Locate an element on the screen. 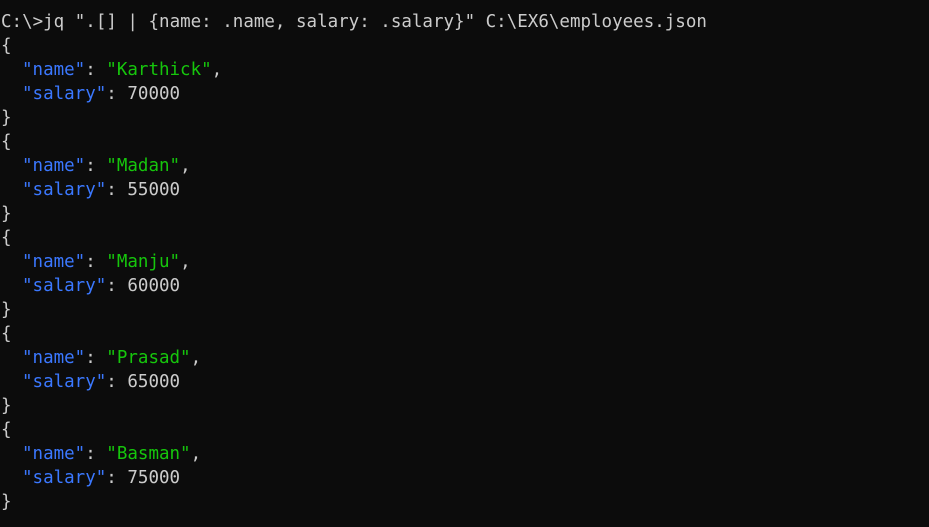 This screenshot has height=527, width=929. name-field: "name": "Madan", is located at coordinates (465, 166).